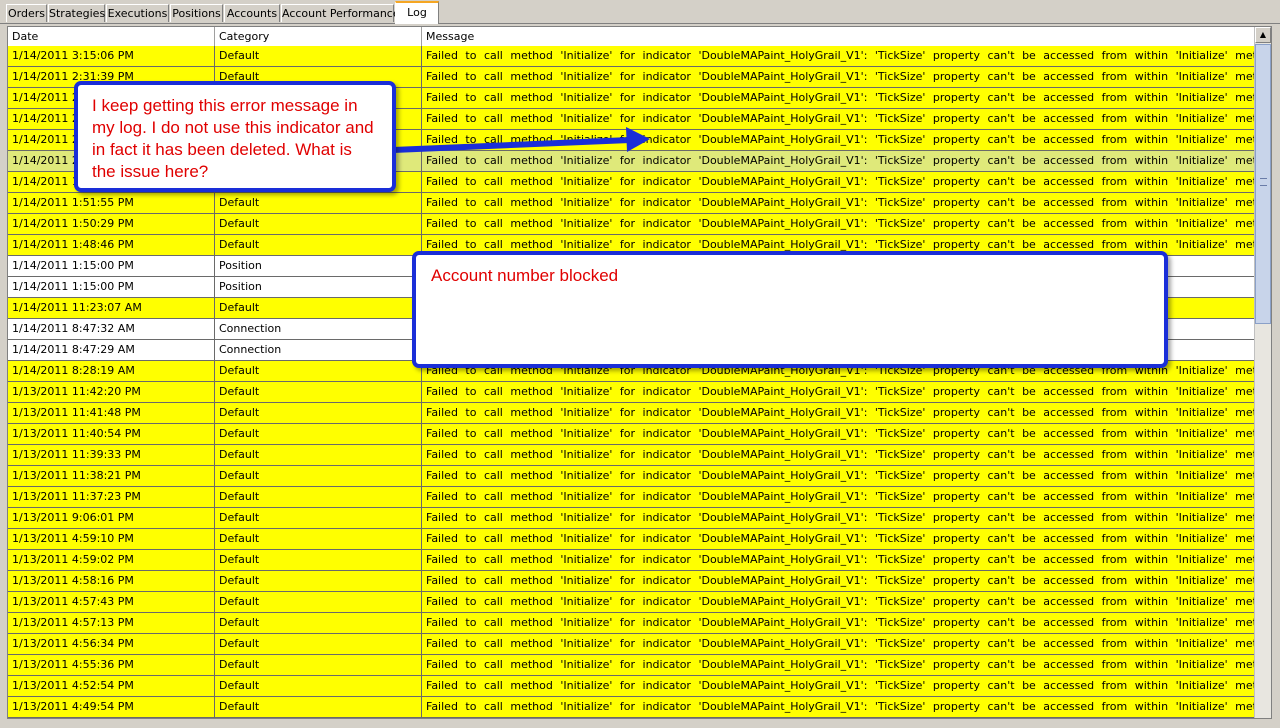 Image resolution: width=1280 pixels, height=728 pixels. I want to click on cell-date: 1/13/2011 11:37:23 PM, so click(111, 497).